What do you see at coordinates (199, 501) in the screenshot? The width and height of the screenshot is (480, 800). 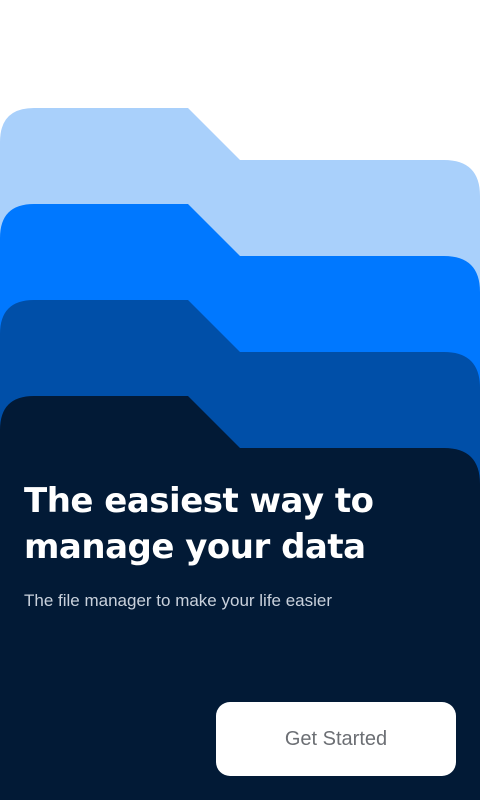 I see `headline-line-1: The easiest way to` at bounding box center [199, 501].